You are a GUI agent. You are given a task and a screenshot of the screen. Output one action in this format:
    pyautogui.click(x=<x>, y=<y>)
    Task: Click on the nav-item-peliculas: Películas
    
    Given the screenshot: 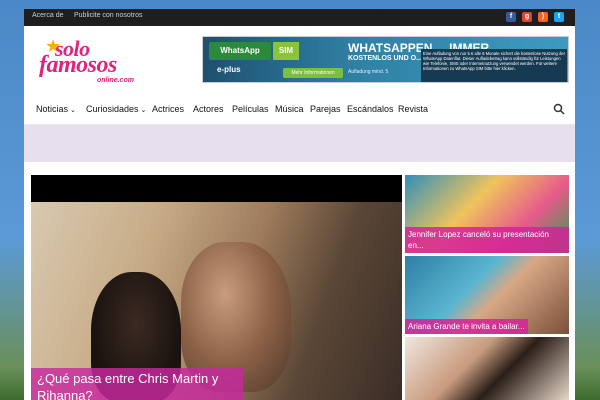 What is the action you would take?
    pyautogui.click(x=250, y=109)
    